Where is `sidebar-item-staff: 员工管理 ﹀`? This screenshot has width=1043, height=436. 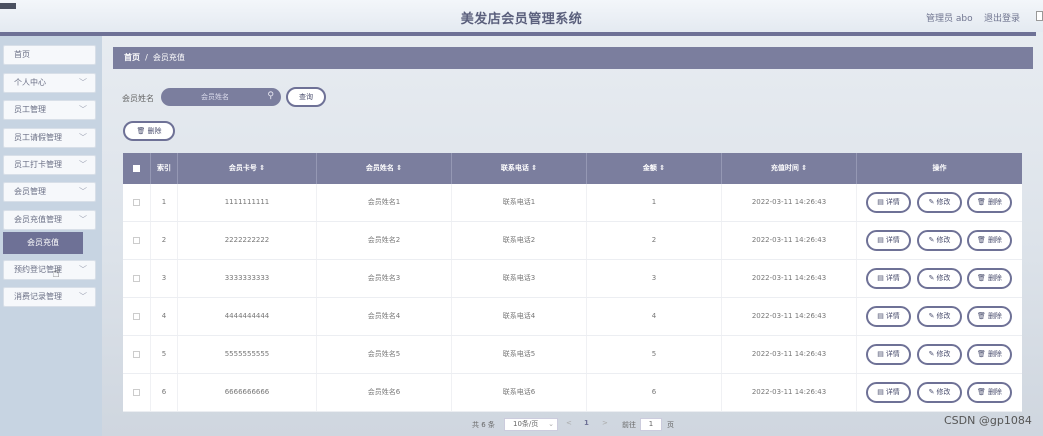
sidebar-item-staff: 员工管理 ﹀ is located at coordinates (49, 110).